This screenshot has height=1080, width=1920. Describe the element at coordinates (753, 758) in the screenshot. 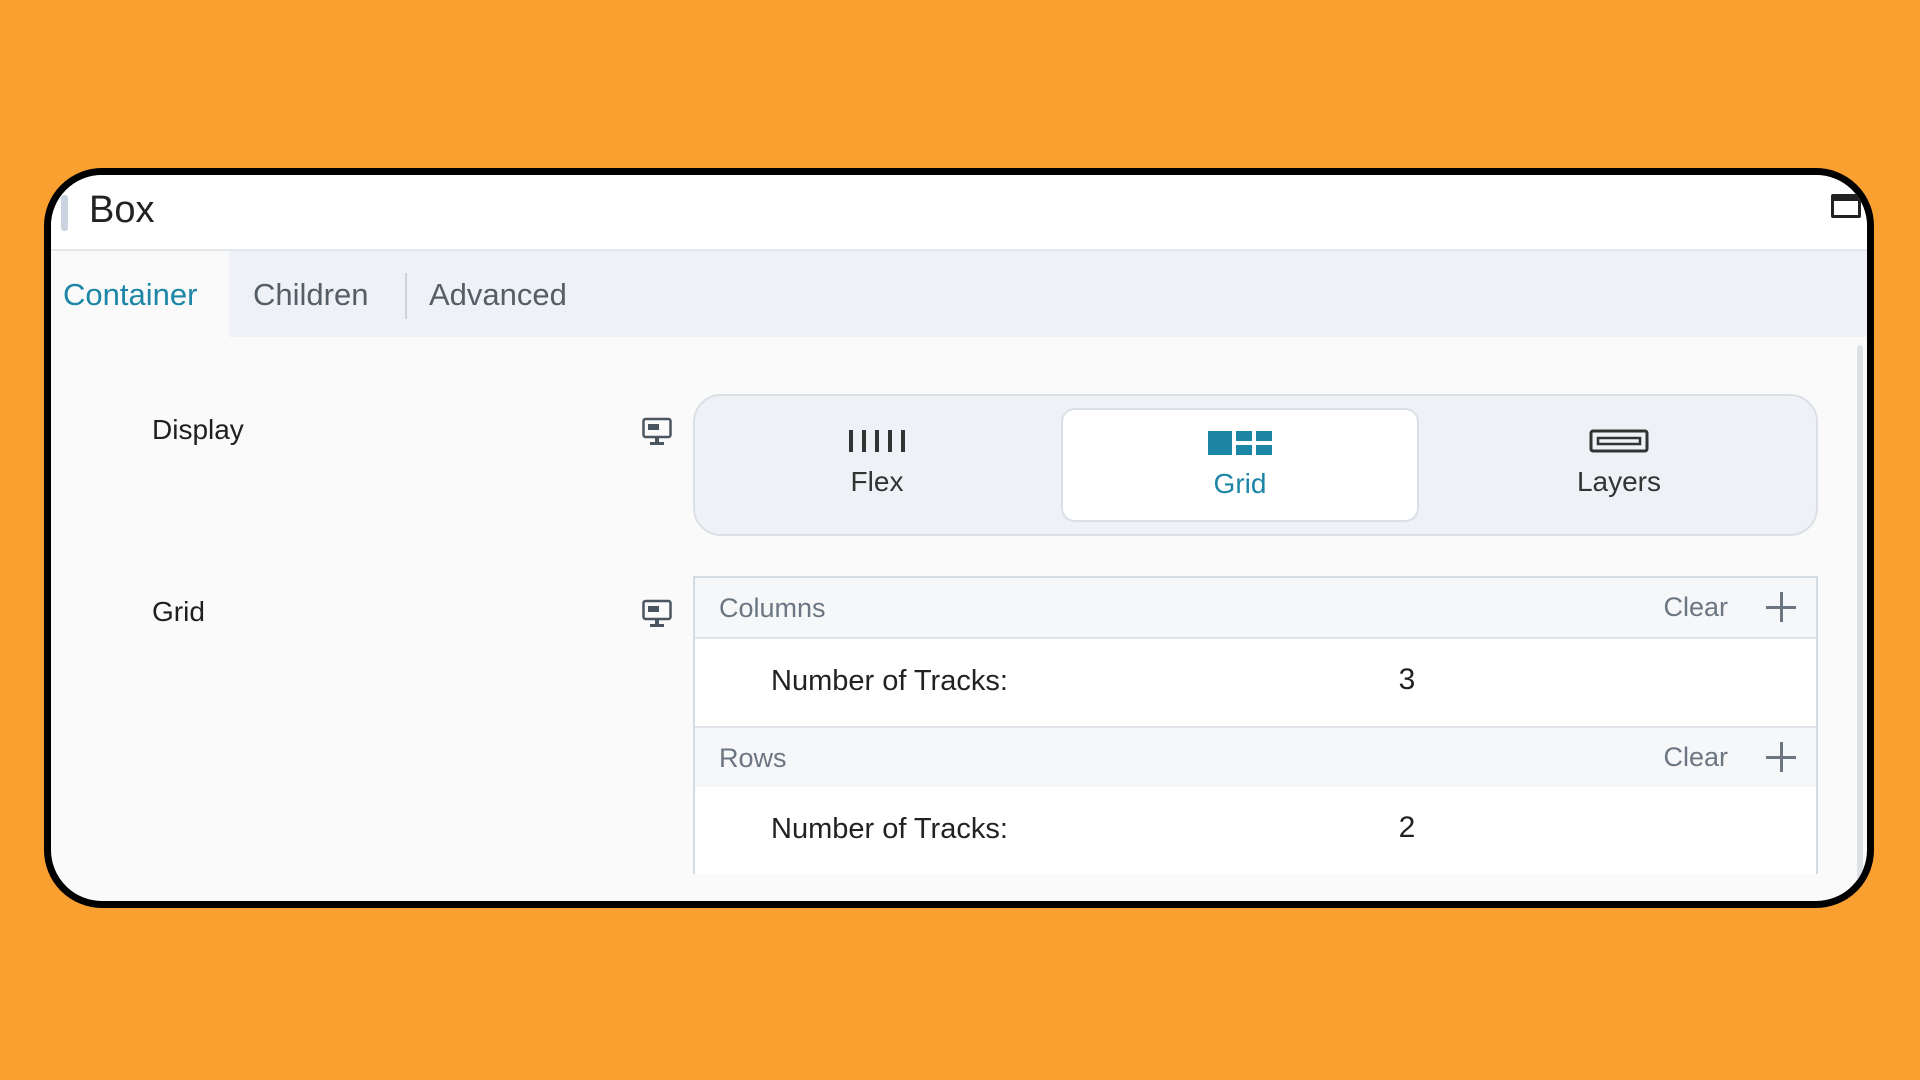

I see `rows-title: Rows` at that location.